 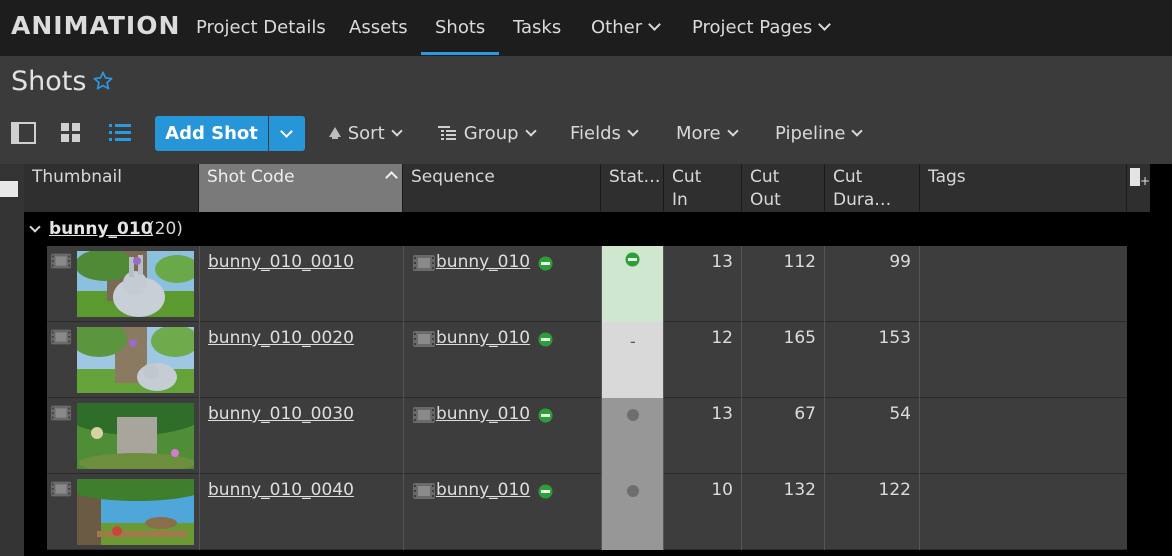 What do you see at coordinates (783, 436) in the screenshot?
I see `cut-out-cell: 67` at bounding box center [783, 436].